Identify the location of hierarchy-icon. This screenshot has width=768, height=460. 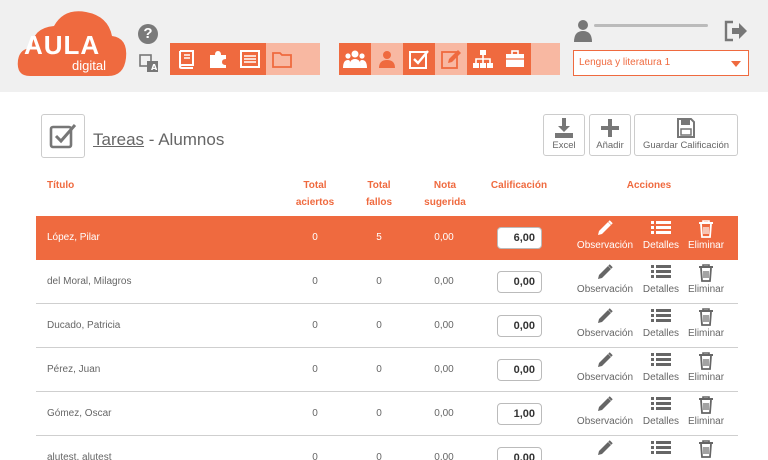
(483, 59).